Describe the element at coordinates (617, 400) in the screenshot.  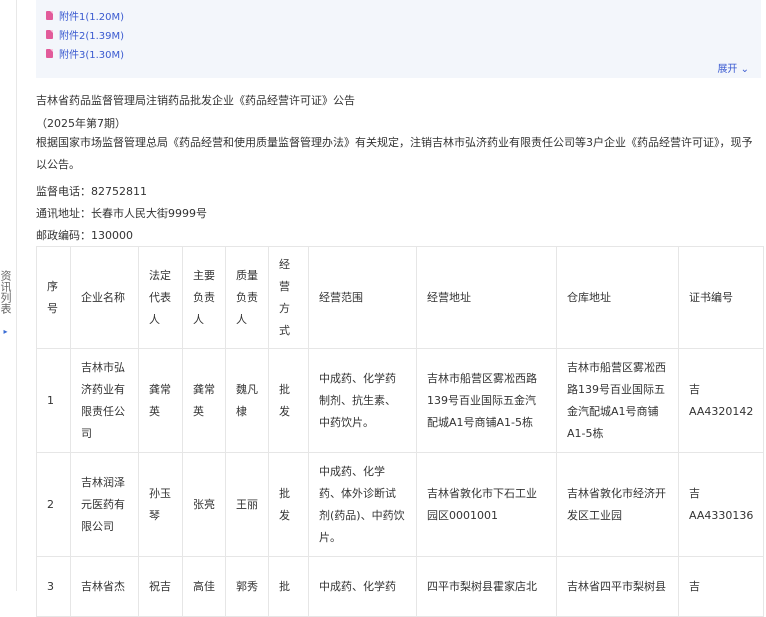
I see `table-cell-warehouse: 吉林市船营区雾凇西路139号百业国际五金汽配城A1号商铺A1-5栋` at that location.